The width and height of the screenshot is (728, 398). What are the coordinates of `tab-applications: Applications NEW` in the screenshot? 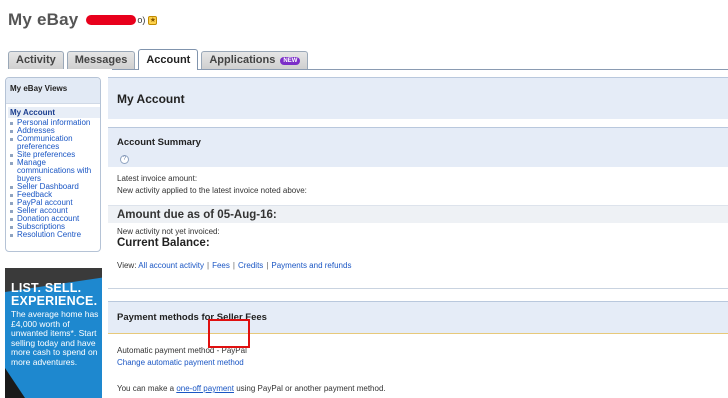 It's located at (255, 60).